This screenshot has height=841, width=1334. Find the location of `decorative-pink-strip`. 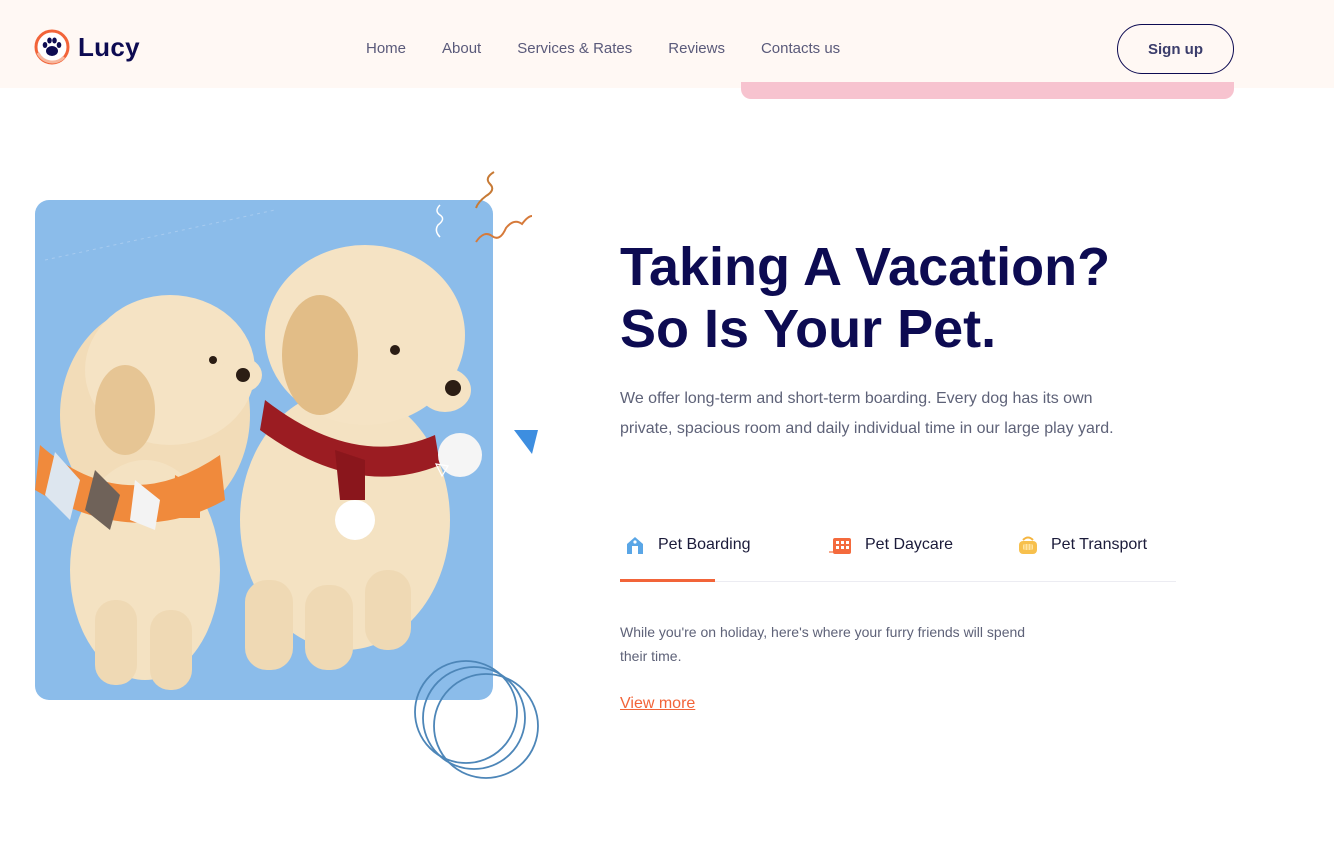

decorative-pink-strip is located at coordinates (987, 90).